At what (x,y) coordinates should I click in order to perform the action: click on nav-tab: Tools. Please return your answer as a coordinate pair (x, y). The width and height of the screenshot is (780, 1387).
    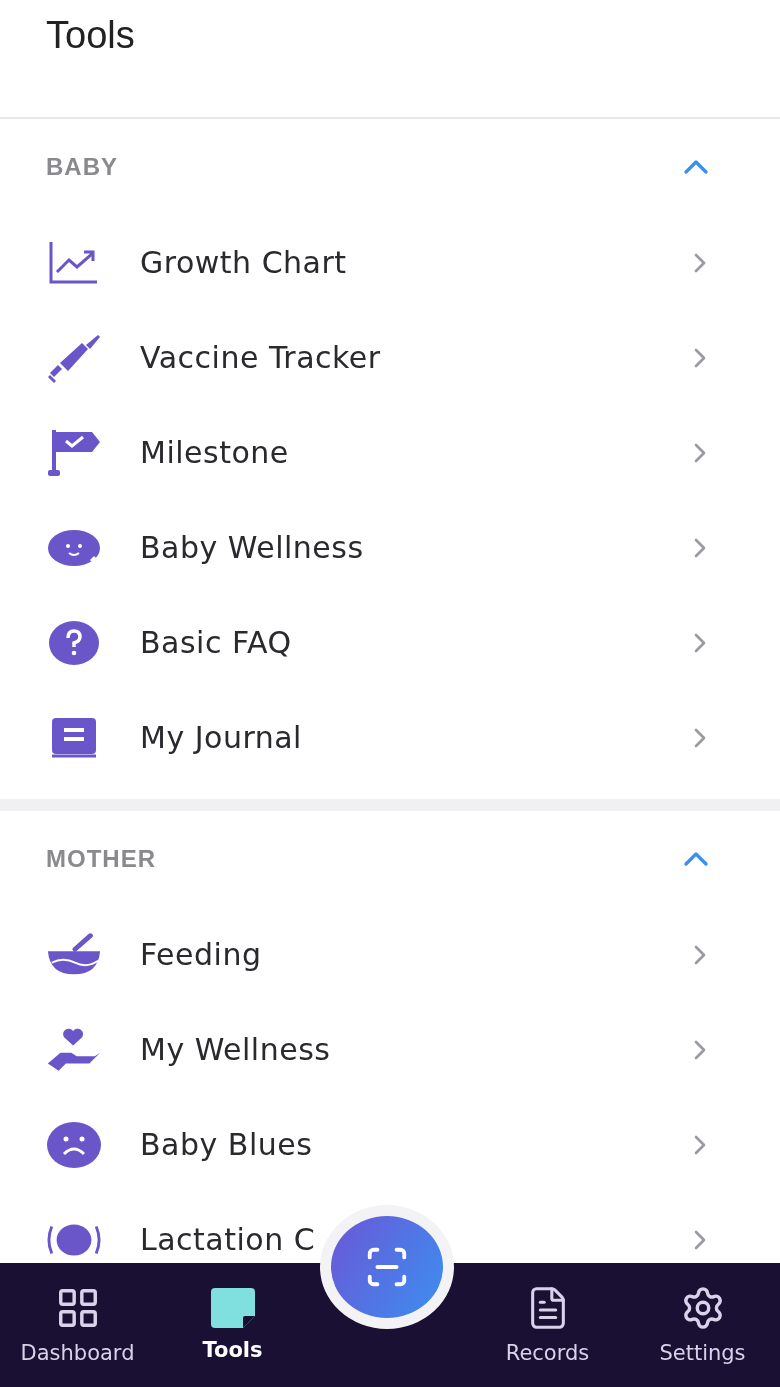
    Looking at the image, I should click on (232, 1325).